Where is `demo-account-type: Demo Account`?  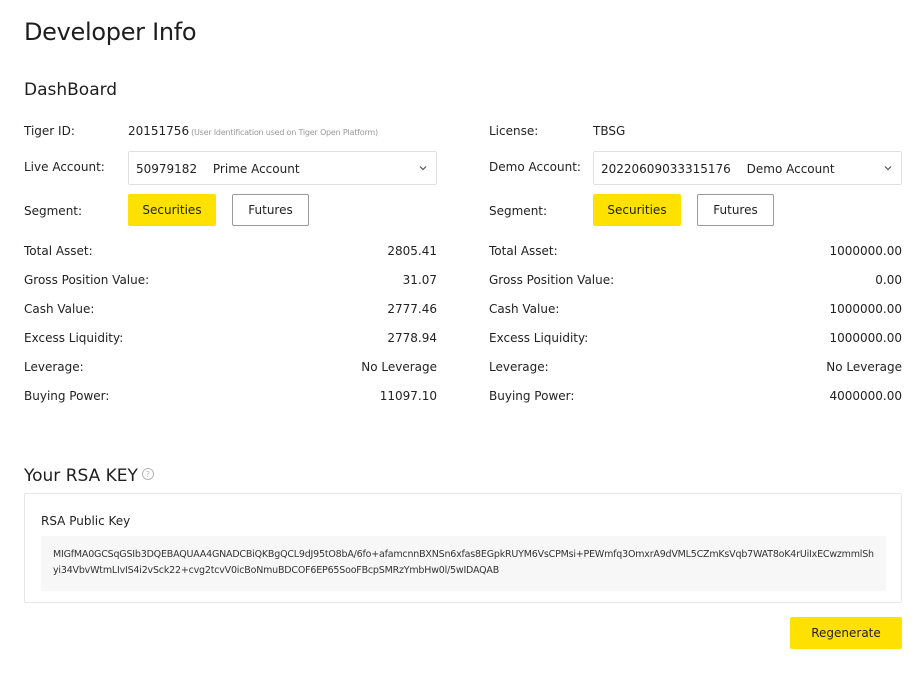 demo-account-type: Demo Account is located at coordinates (790, 169).